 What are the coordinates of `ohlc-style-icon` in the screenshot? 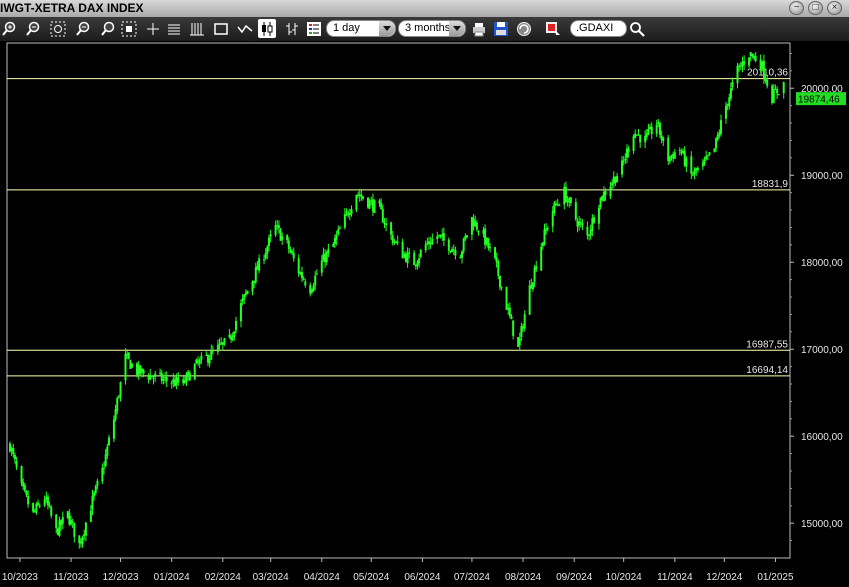 It's located at (292, 28).